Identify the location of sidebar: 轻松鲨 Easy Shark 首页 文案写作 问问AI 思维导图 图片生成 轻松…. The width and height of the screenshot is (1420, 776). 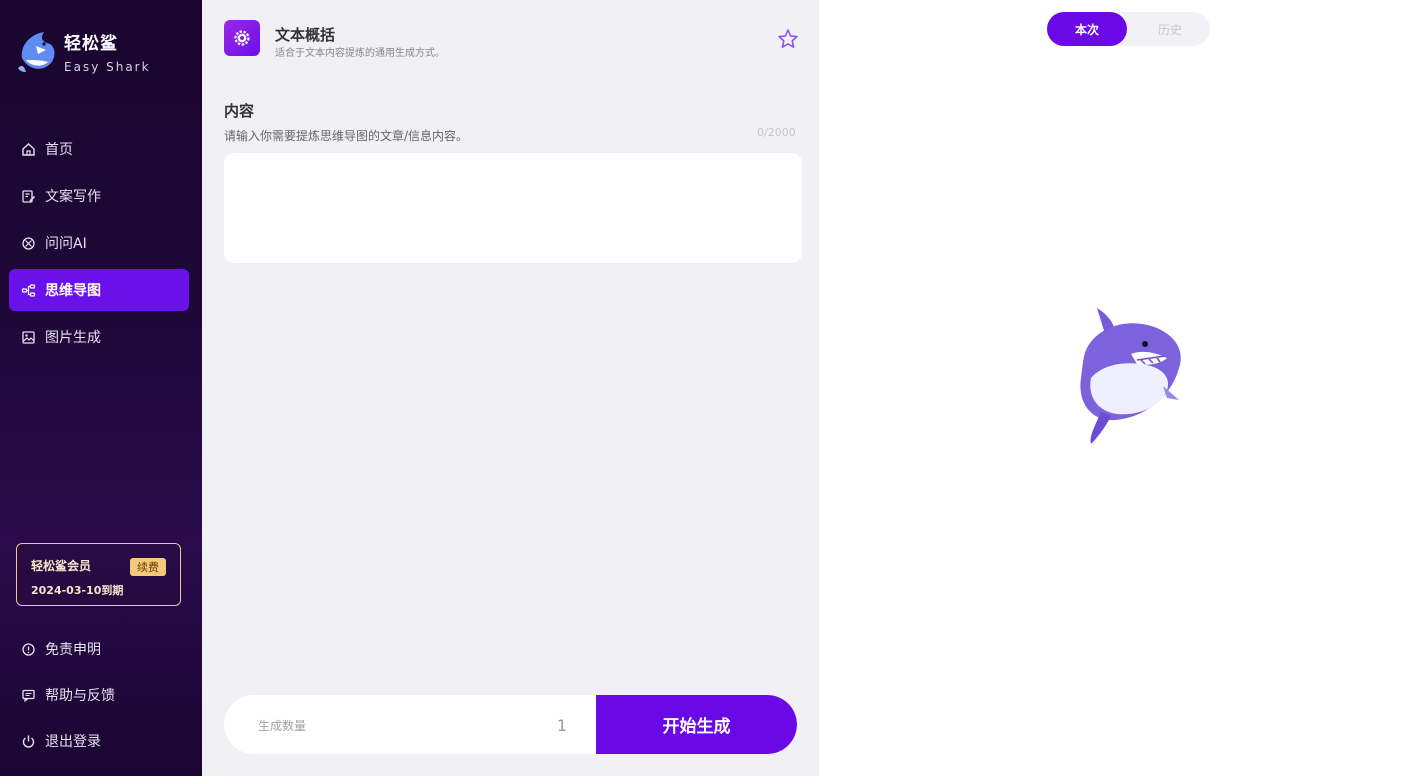
(101, 388).